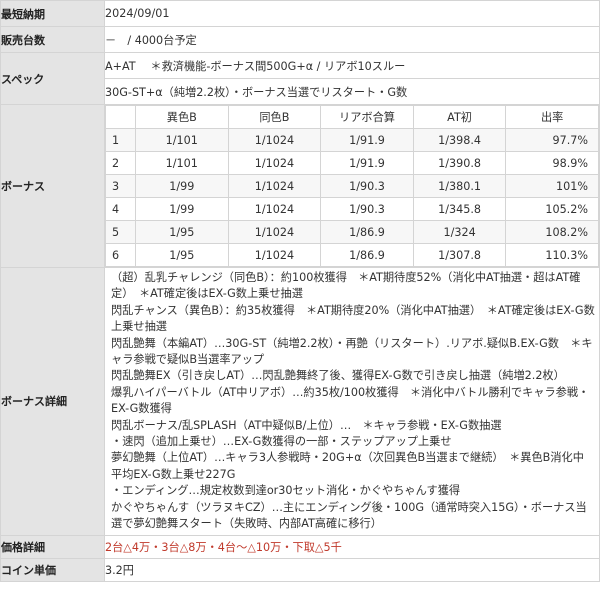 This screenshot has width=600, height=589. What do you see at coordinates (120, 255) in the screenshot?
I see `setting-cell: 6` at bounding box center [120, 255].